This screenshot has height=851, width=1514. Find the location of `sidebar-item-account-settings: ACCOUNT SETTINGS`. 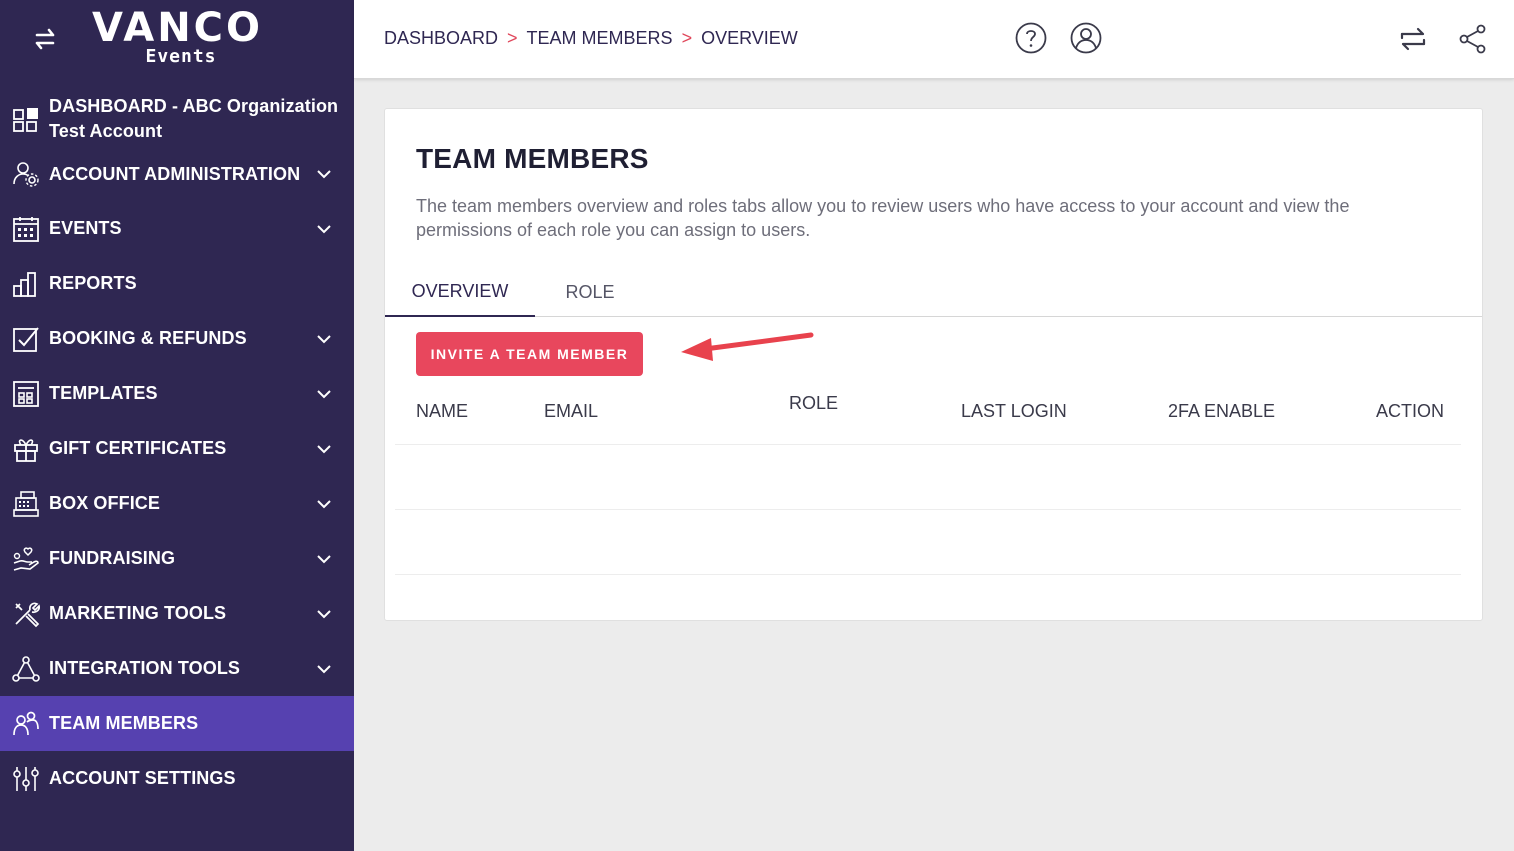

sidebar-item-account-settings: ACCOUNT SETTINGS is located at coordinates (177, 778).